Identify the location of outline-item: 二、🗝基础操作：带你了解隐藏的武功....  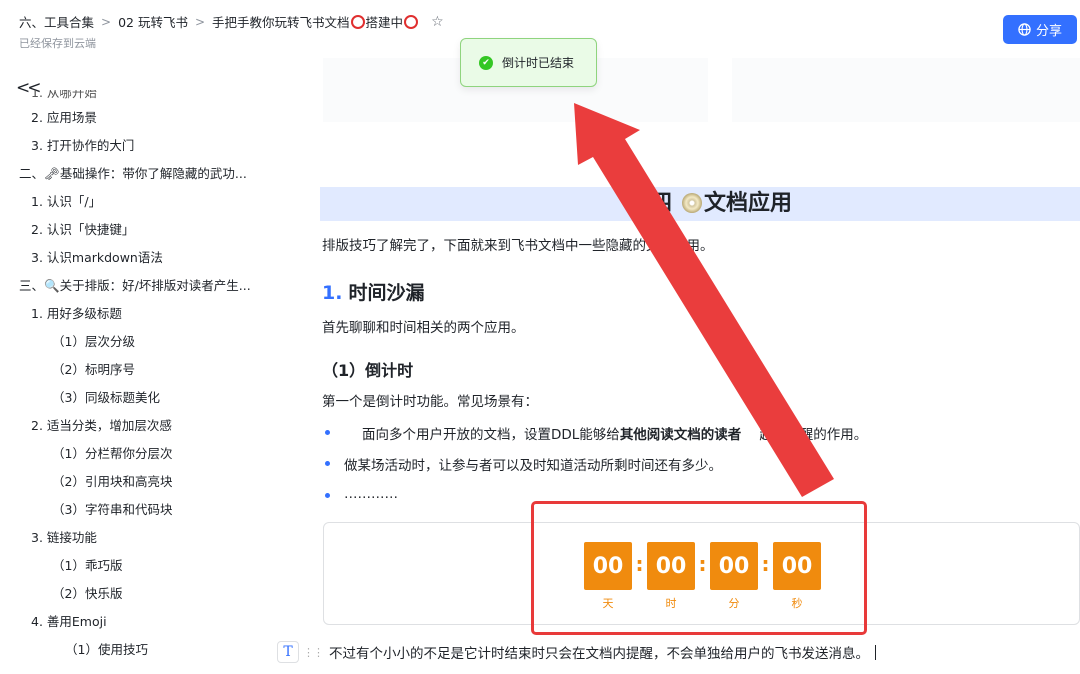
(145, 174).